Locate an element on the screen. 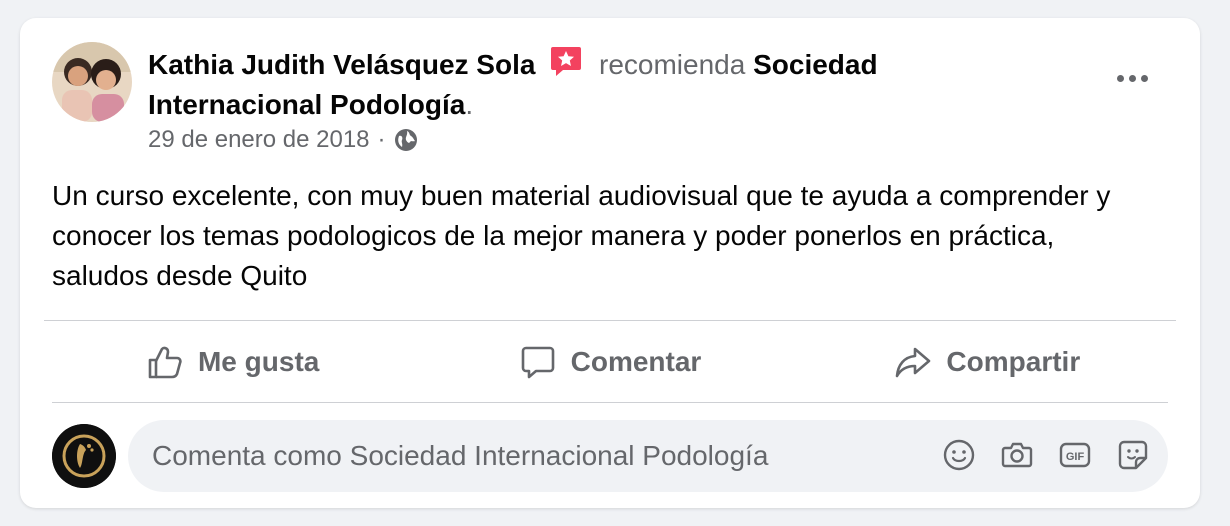  page-avatar is located at coordinates (84, 456).